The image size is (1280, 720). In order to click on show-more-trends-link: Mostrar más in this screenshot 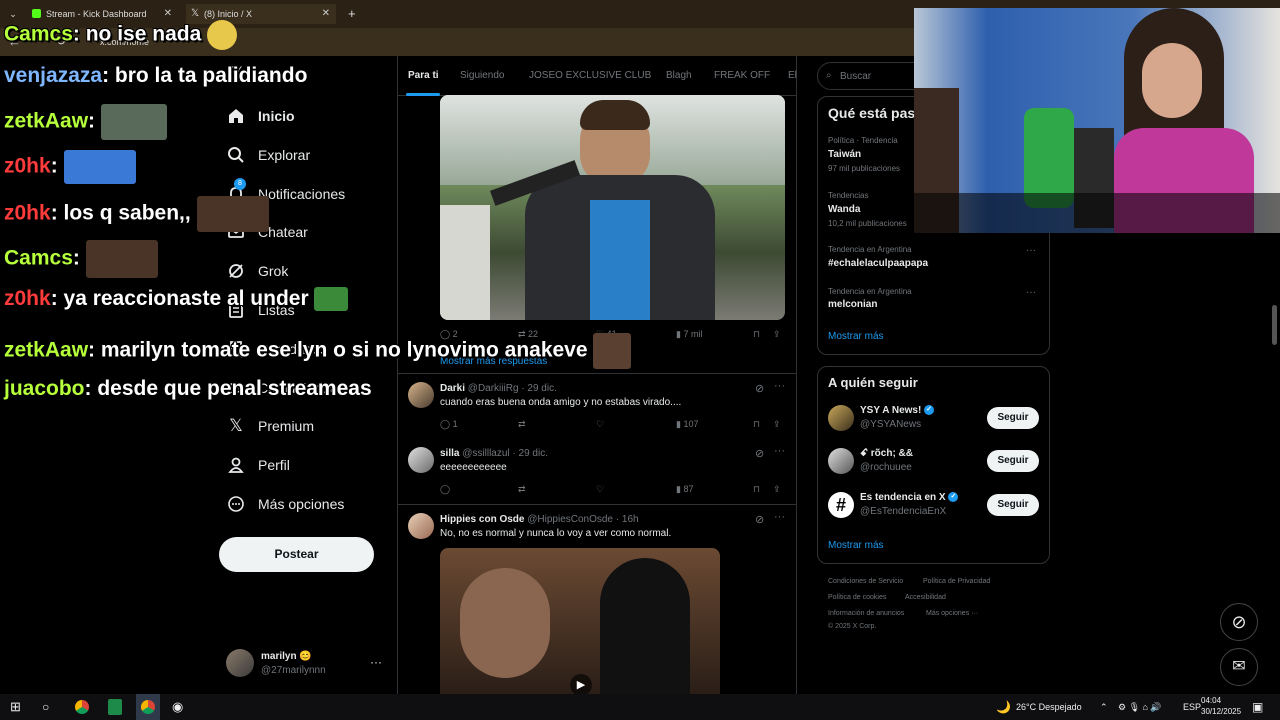, I will do `click(856, 336)`.